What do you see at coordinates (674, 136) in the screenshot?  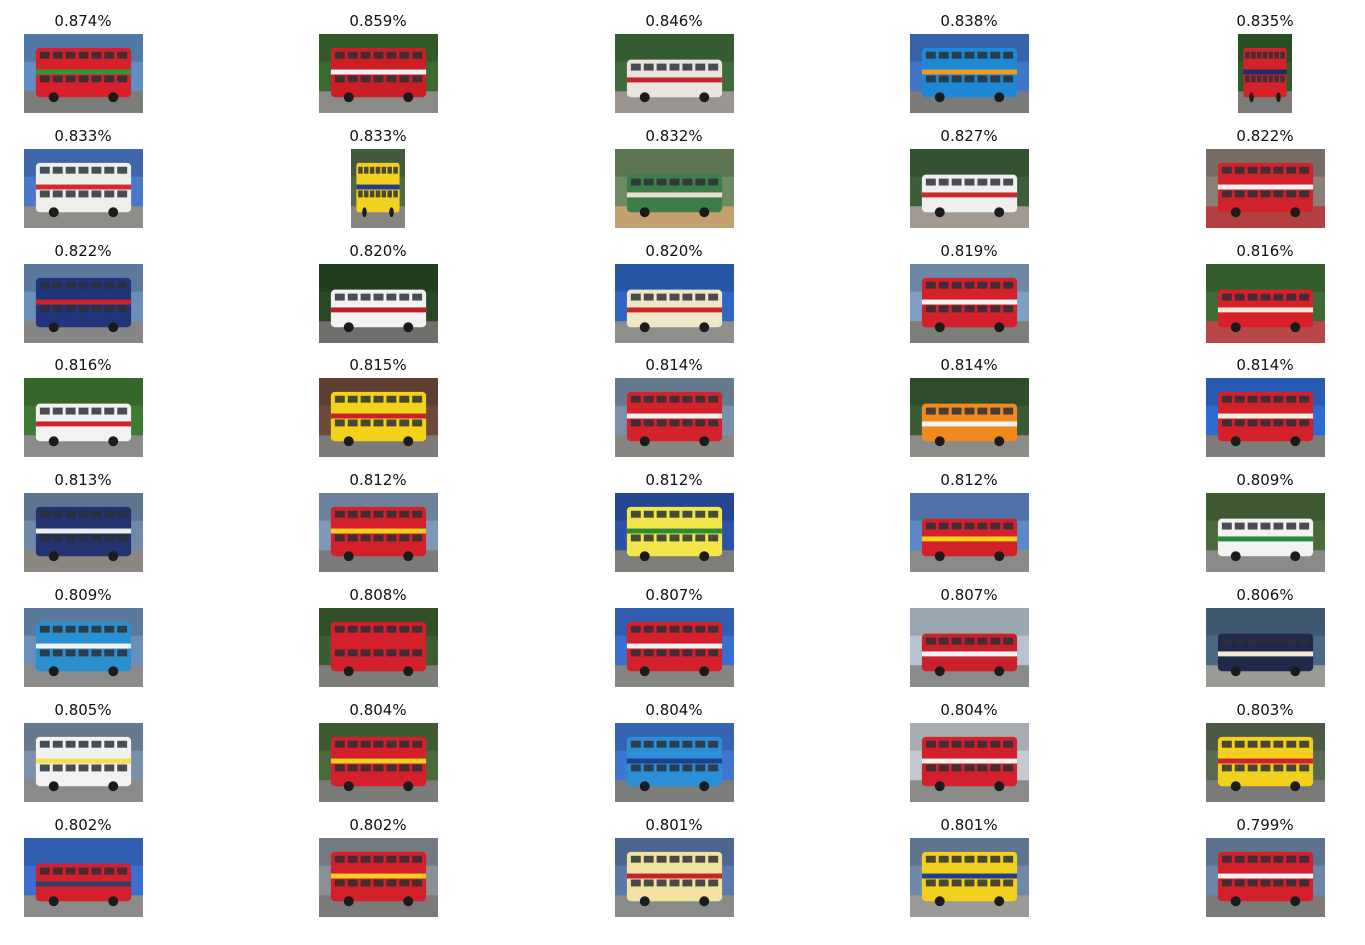 I see `similarity-score-label: 0.832%` at bounding box center [674, 136].